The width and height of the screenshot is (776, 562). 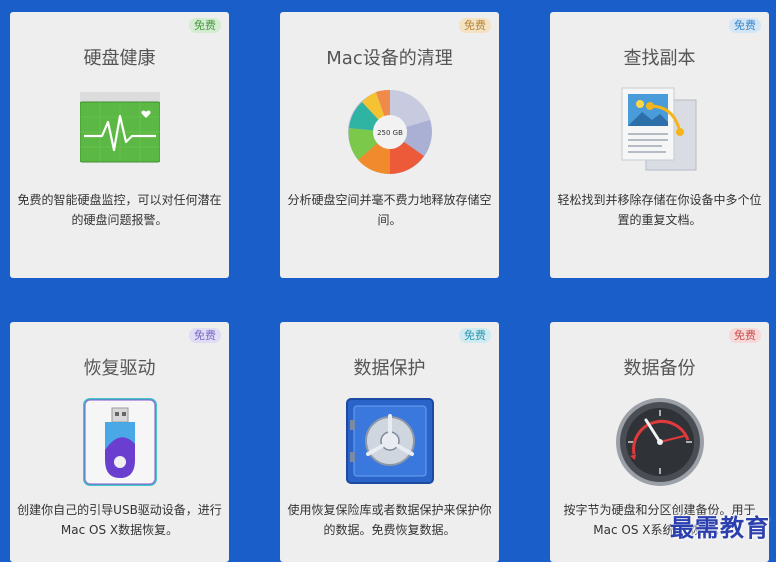 What do you see at coordinates (659, 58) in the screenshot?
I see `card-title: 查找副本` at bounding box center [659, 58].